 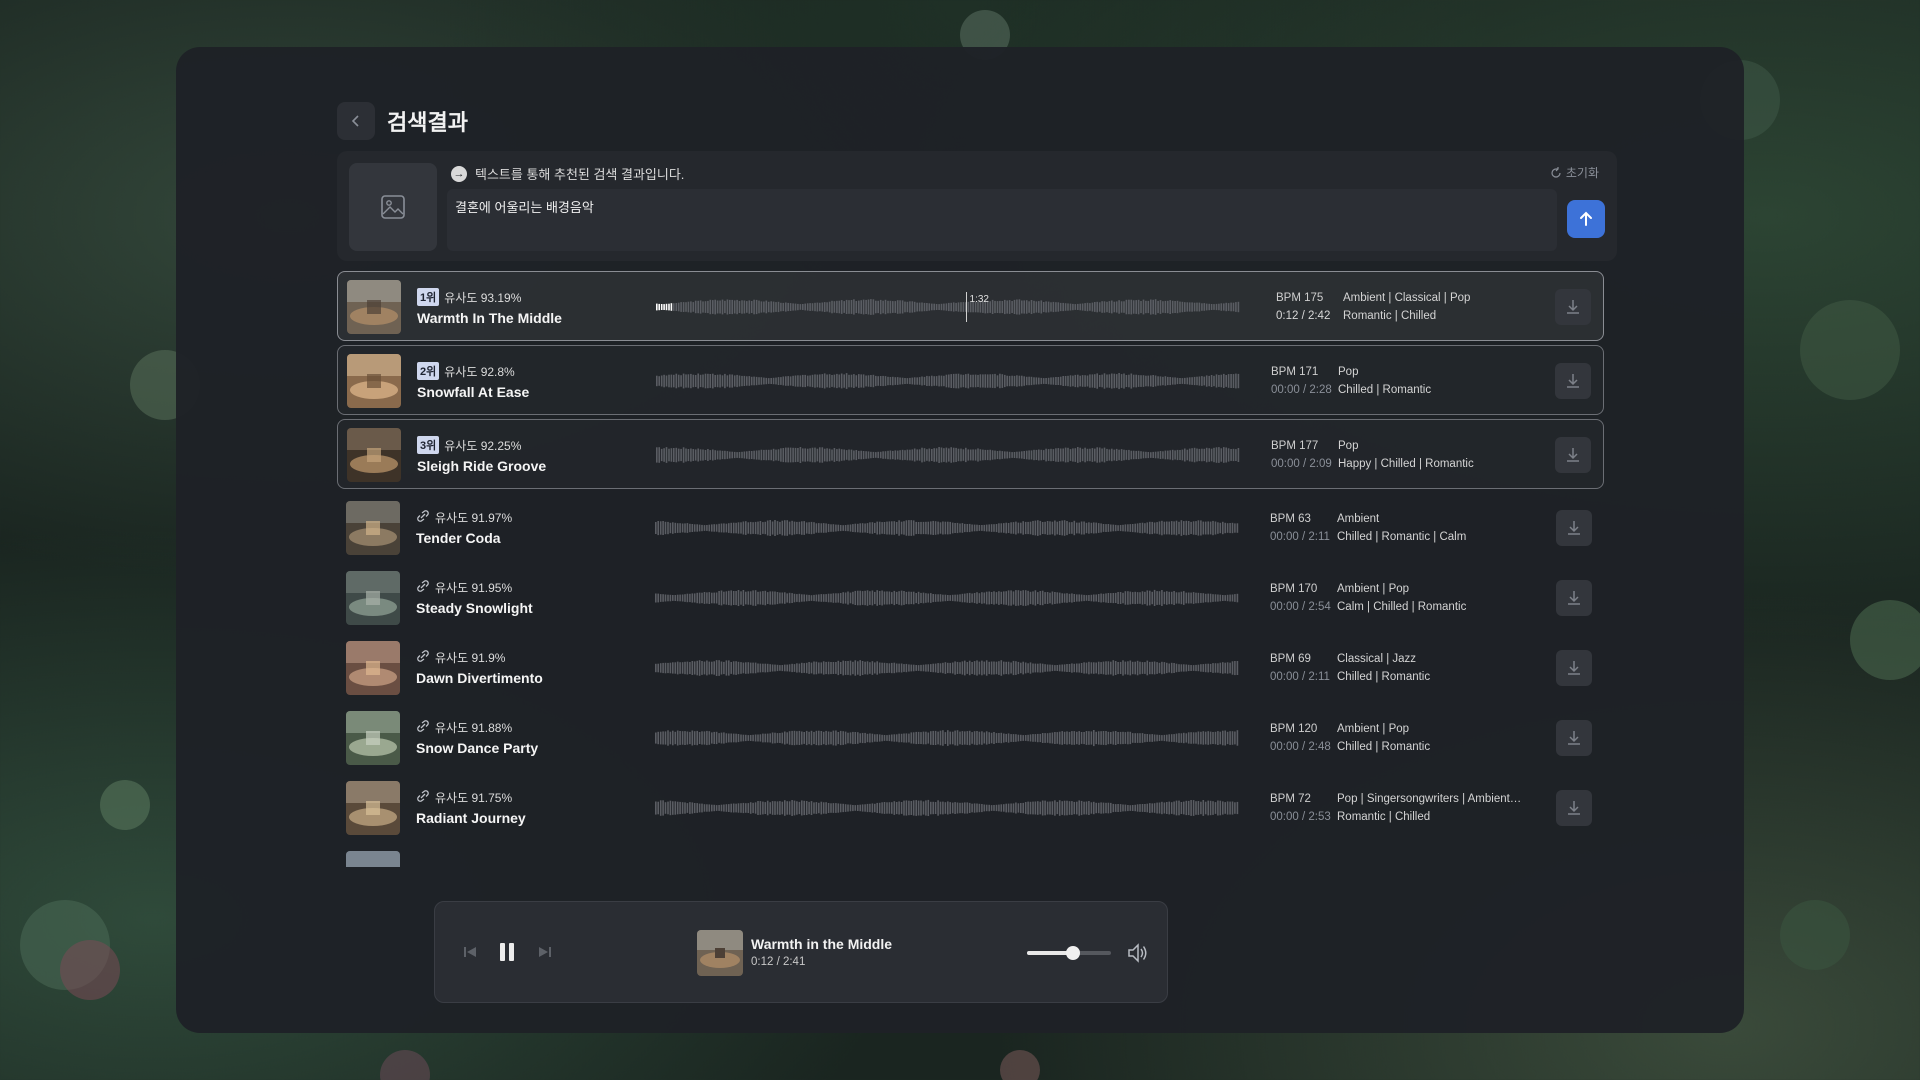 What do you see at coordinates (428, 445) in the screenshot?
I see `rank-badge: 3위` at bounding box center [428, 445].